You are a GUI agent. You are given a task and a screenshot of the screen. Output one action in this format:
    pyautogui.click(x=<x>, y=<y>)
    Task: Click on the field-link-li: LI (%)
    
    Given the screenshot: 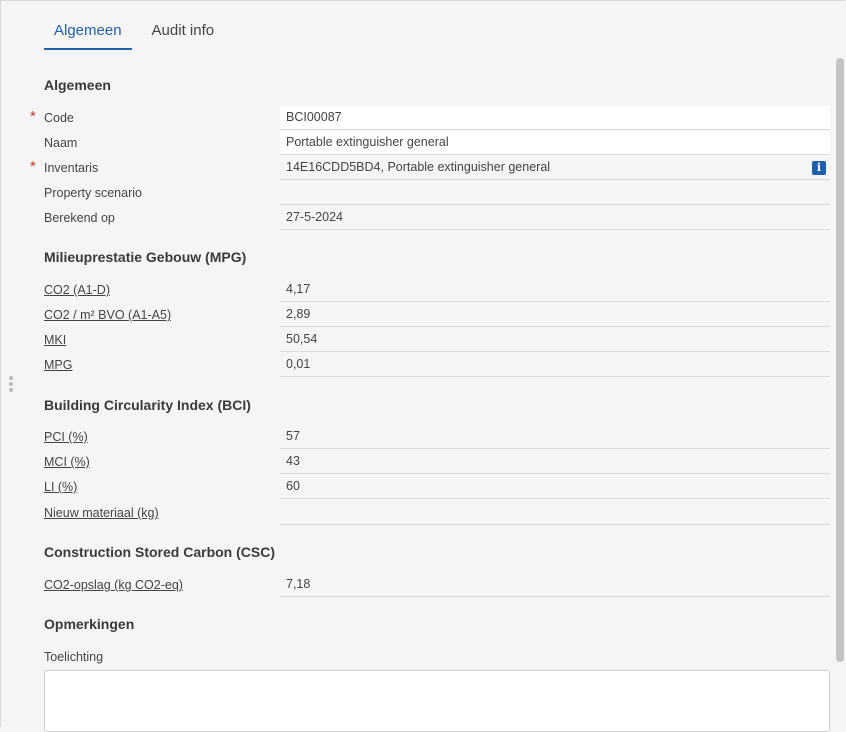 What is the action you would take?
    pyautogui.click(x=60, y=487)
    